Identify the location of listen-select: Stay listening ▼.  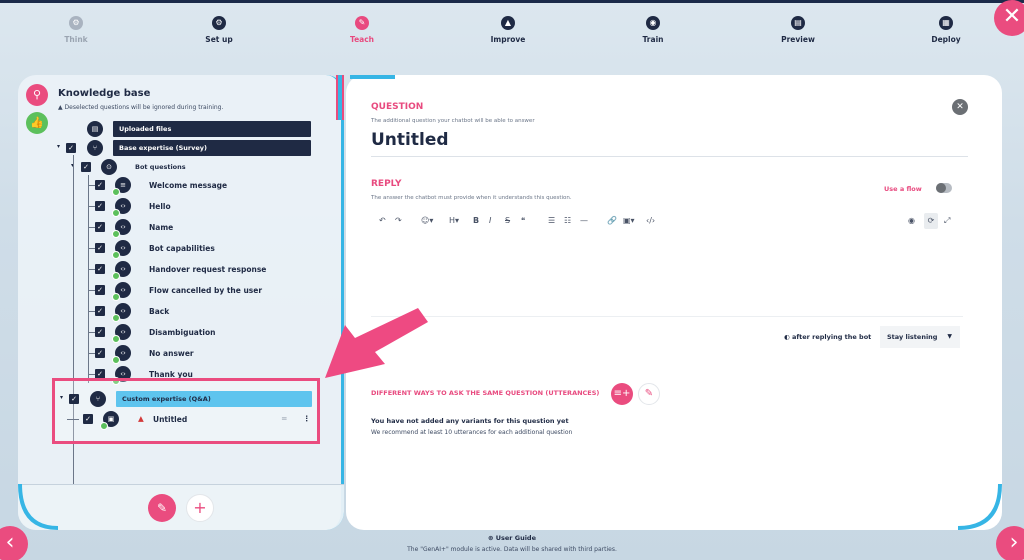
(920, 337).